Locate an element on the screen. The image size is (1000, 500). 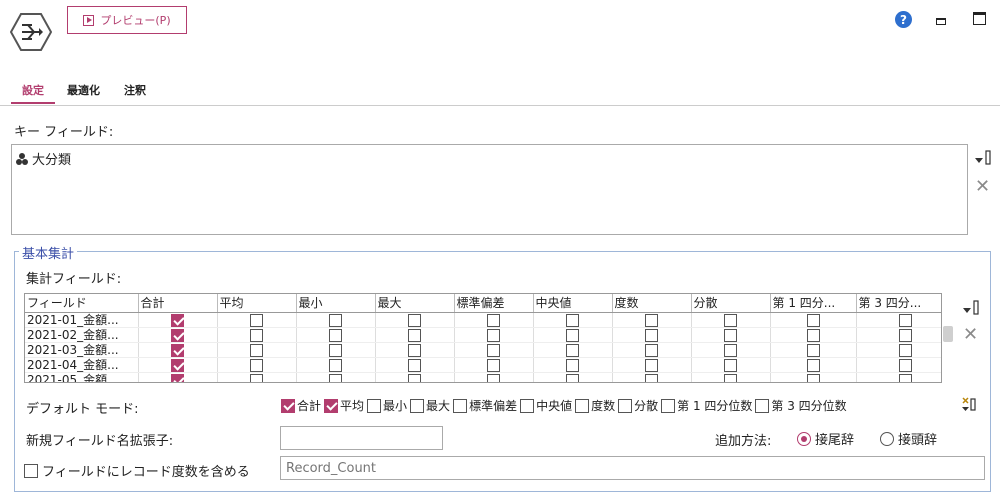
tab-annotations: 注釈 is located at coordinates (135, 92).